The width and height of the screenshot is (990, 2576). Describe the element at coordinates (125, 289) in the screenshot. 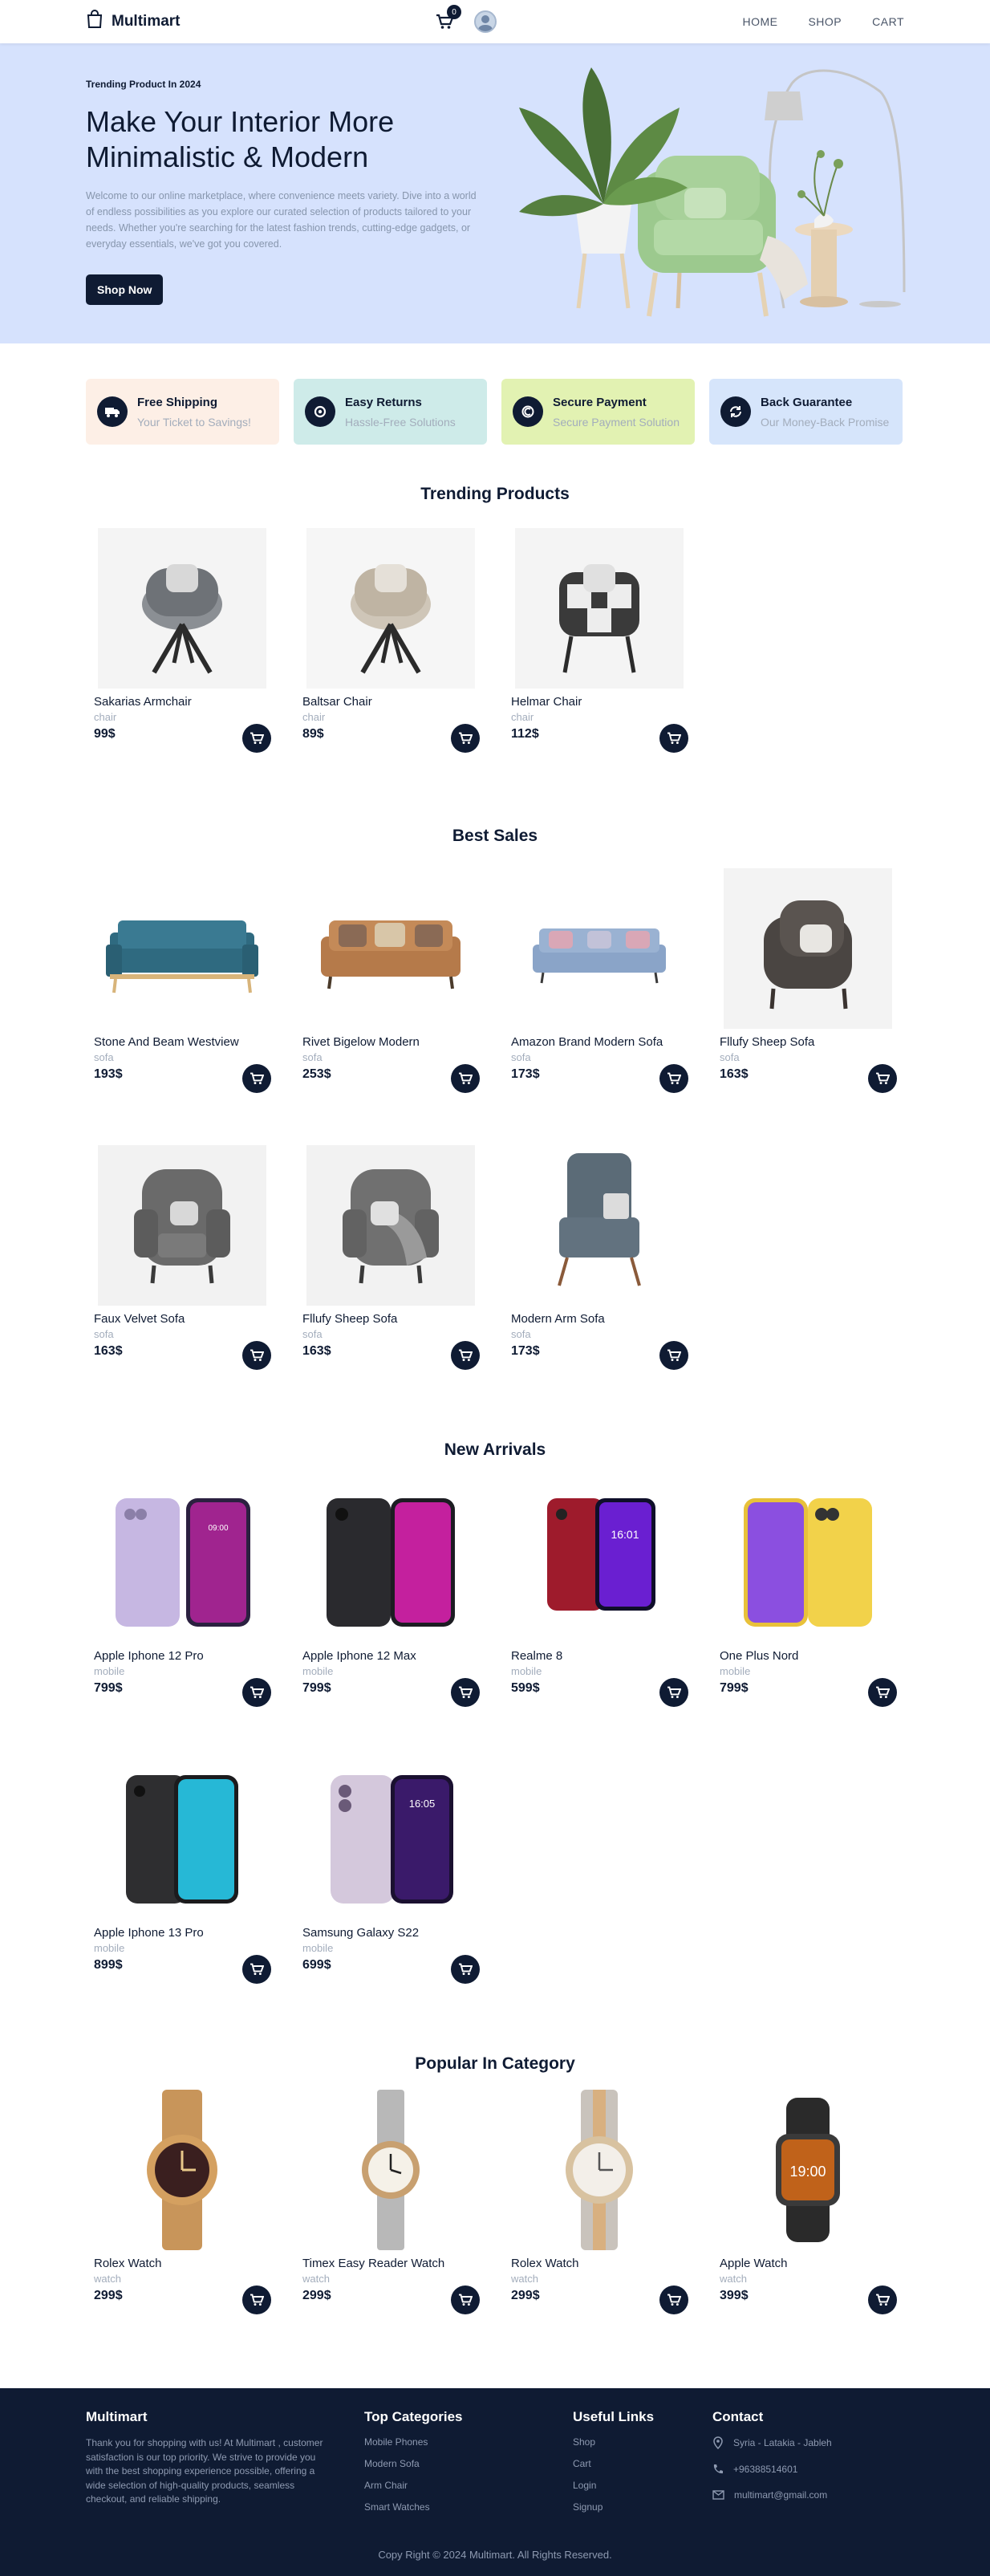

I see `shop-now-button: Shop Now` at that location.